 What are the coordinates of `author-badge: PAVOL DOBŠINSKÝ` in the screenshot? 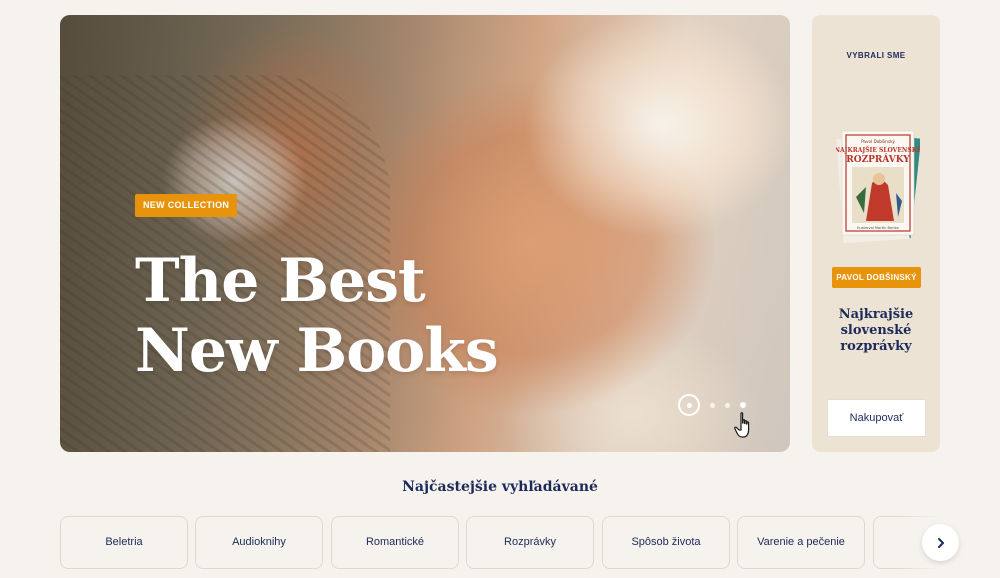 It's located at (876, 277).